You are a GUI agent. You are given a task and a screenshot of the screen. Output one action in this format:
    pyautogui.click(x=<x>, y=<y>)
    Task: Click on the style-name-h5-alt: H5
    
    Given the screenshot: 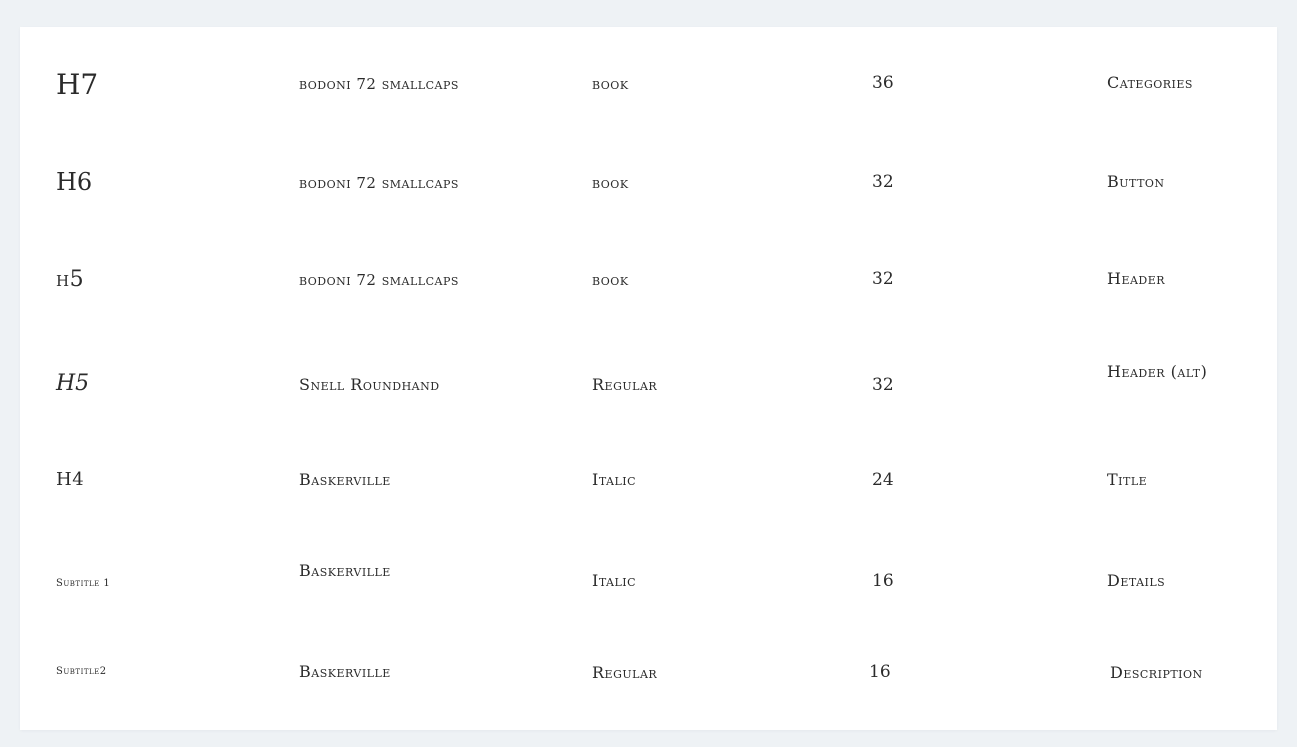 What is the action you would take?
    pyautogui.click(x=73, y=383)
    